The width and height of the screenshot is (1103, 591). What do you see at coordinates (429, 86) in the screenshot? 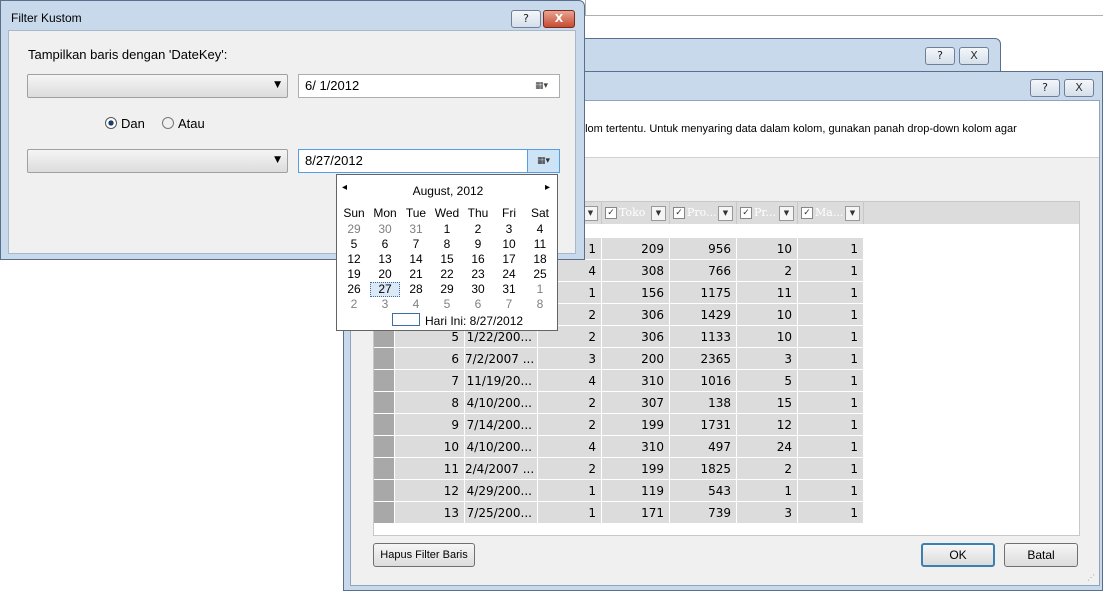
I see `value-input-1: 6/ 1/2012 ▦▾` at bounding box center [429, 86].